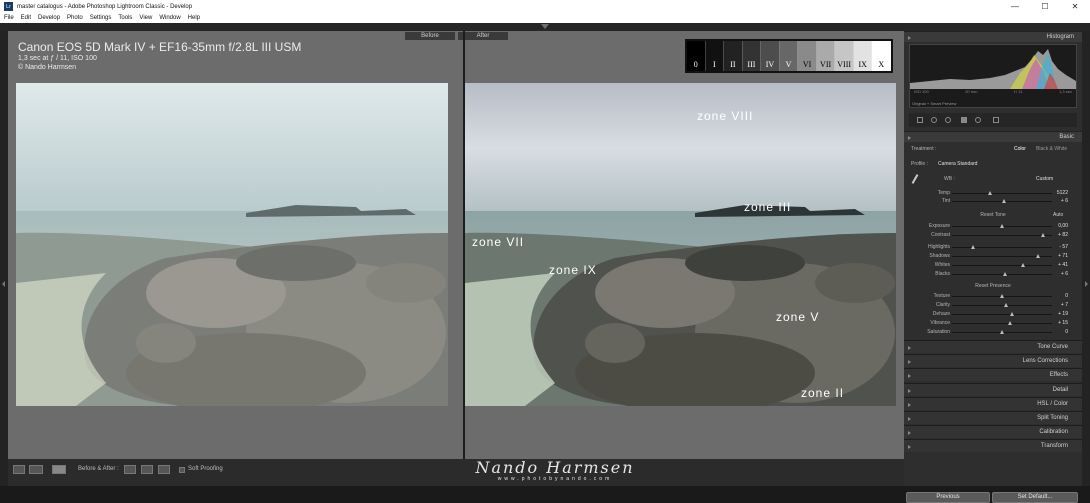  What do you see at coordinates (545, 27) in the screenshot?
I see `top-panel-toggle-strip` at bounding box center [545, 27].